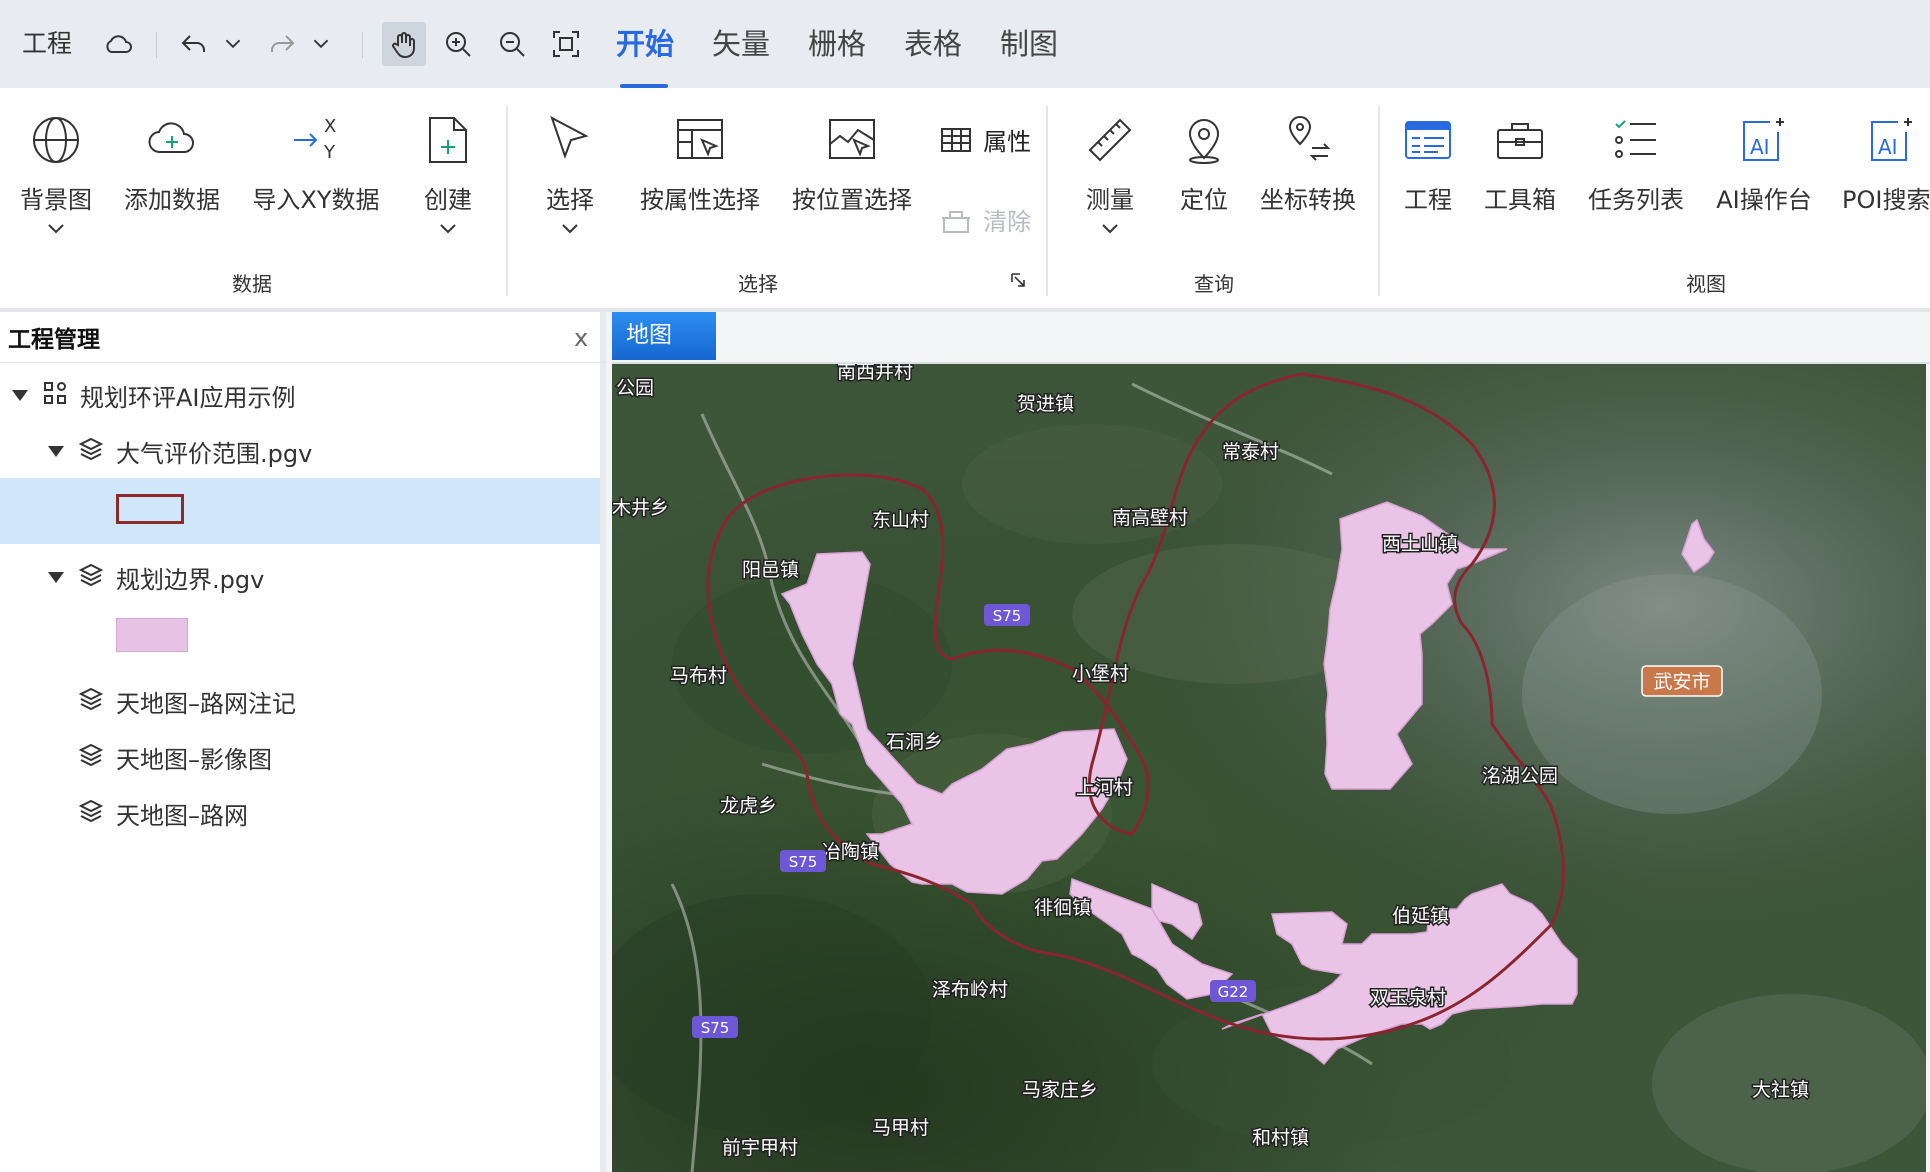  I want to click on close-icon: x, so click(581, 338).